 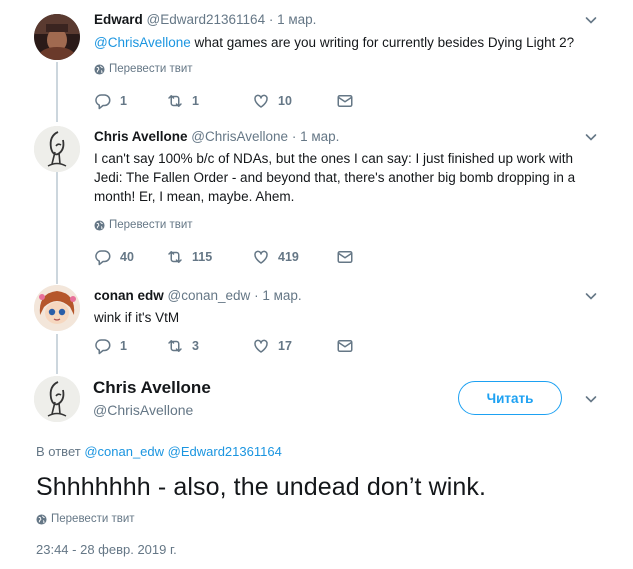 What do you see at coordinates (137, 317) in the screenshot?
I see `tweet-text: wink if it's VtM` at bounding box center [137, 317].